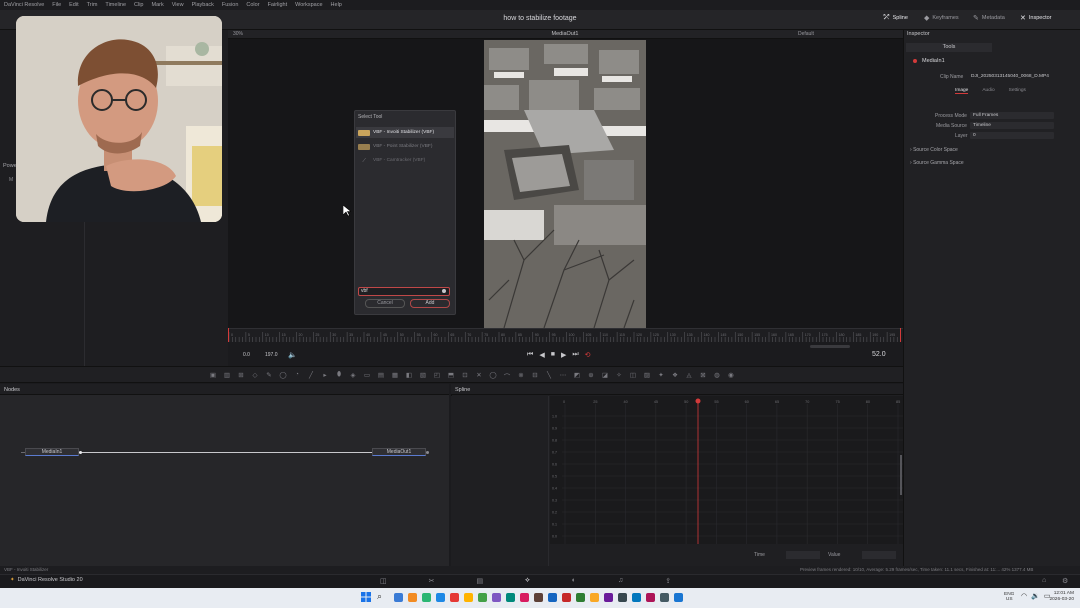 The width and height of the screenshot is (1080, 608). Describe the element at coordinates (605, 376) in the screenshot. I see `fusion-tool-icon: ◪` at that location.